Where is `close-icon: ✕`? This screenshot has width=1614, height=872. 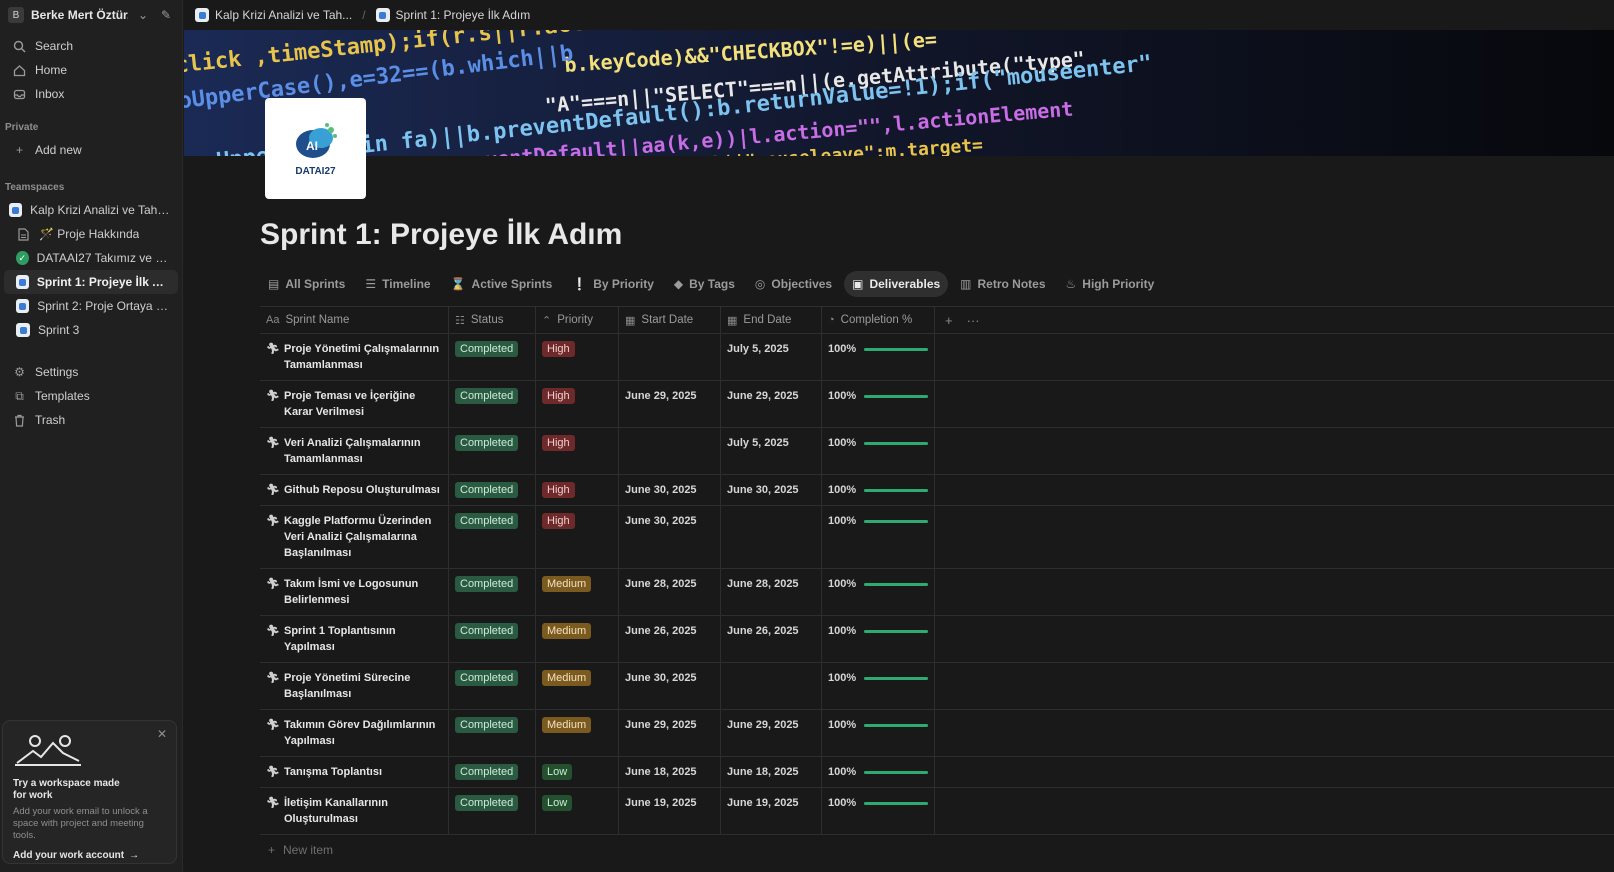
close-icon: ✕ is located at coordinates (162, 734).